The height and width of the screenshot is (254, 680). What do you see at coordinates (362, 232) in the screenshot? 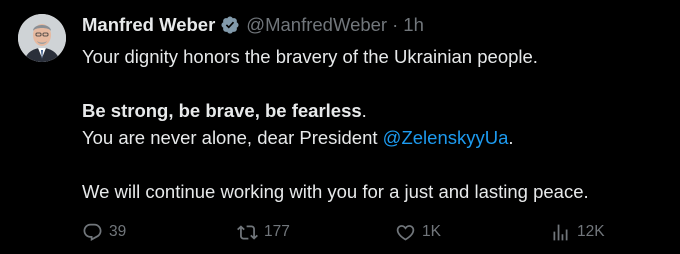
I see `tweet-actions: 39 177 1K 12K` at bounding box center [362, 232].